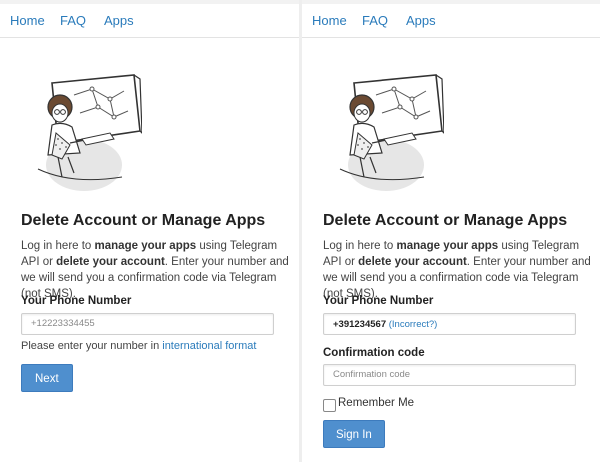 Image resolution: width=600 pixels, height=462 pixels. What do you see at coordinates (449, 375) in the screenshot?
I see `confirmation-code-input` at bounding box center [449, 375].